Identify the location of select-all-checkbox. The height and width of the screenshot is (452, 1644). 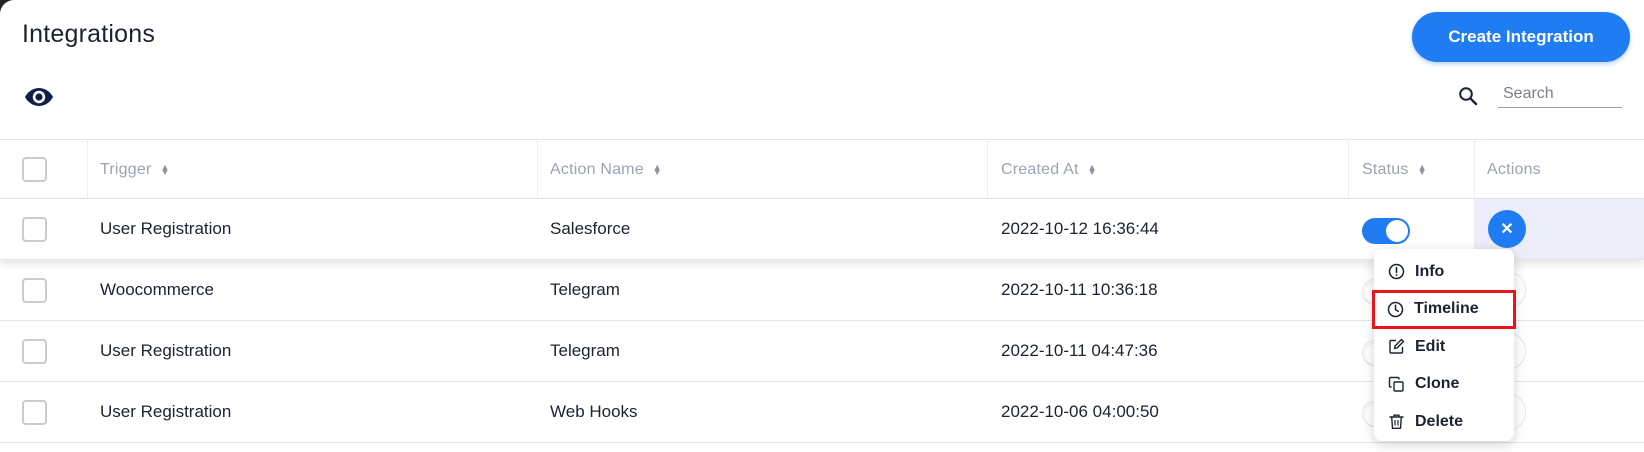
(34, 169).